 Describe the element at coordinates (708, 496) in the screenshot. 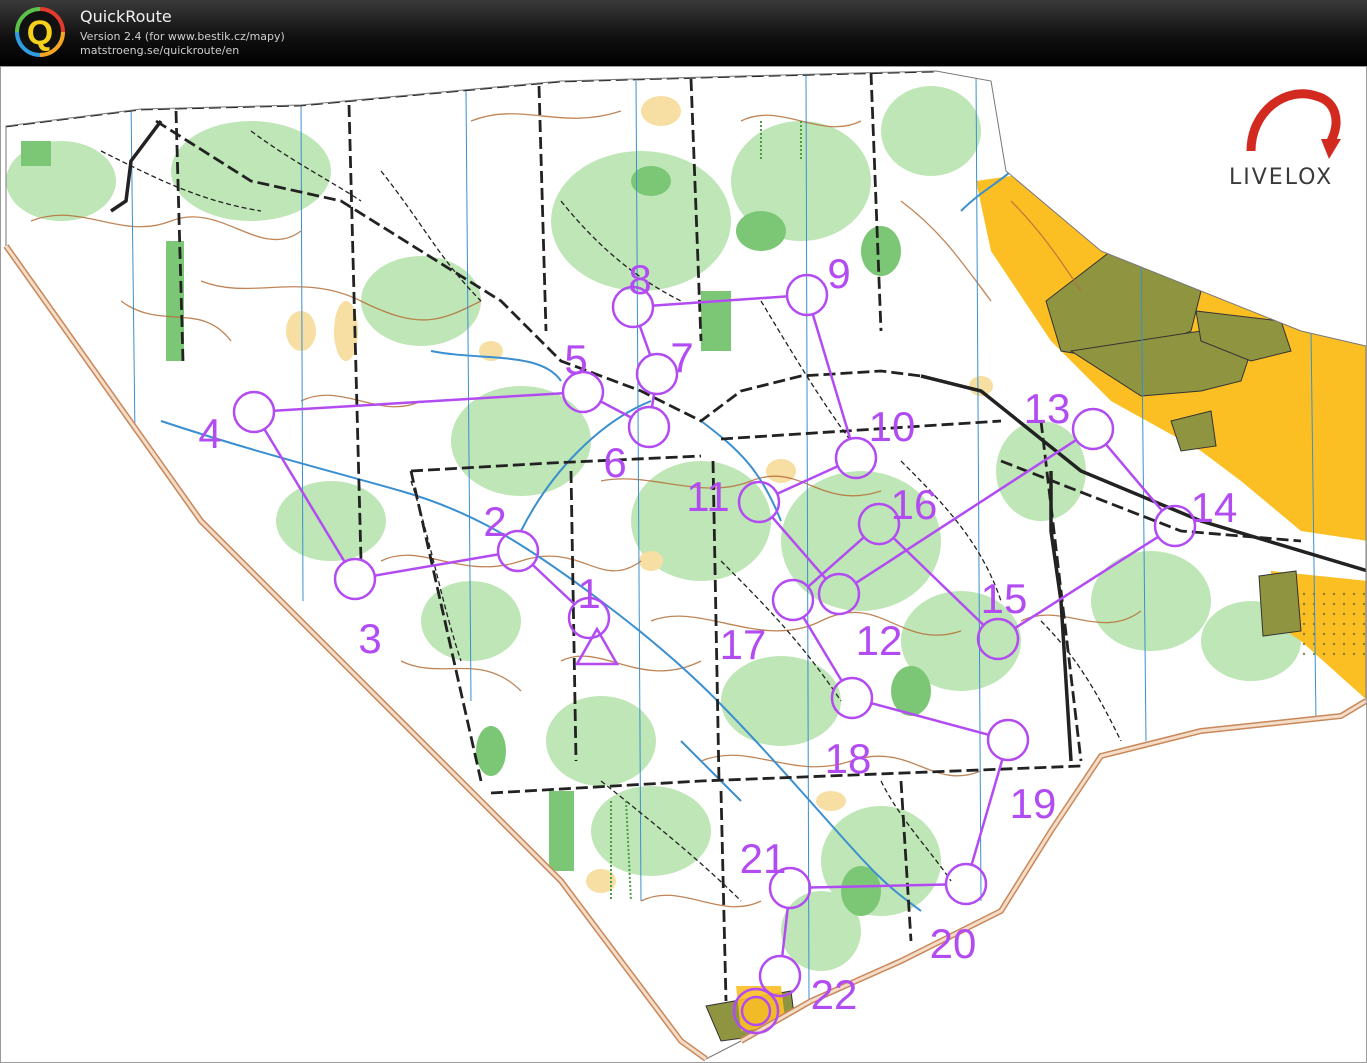

I see `control-number-label: 11` at that location.